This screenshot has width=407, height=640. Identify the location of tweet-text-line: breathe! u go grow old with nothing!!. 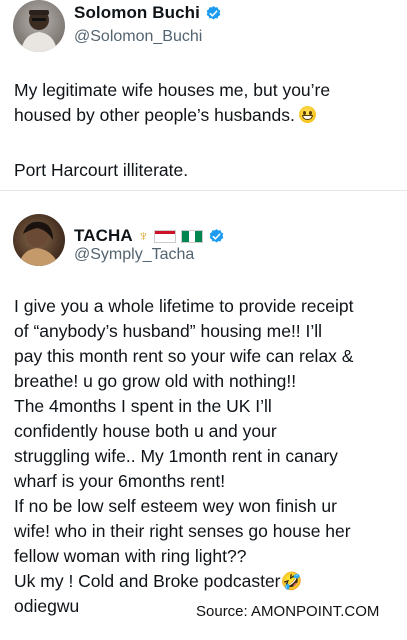
(155, 381).